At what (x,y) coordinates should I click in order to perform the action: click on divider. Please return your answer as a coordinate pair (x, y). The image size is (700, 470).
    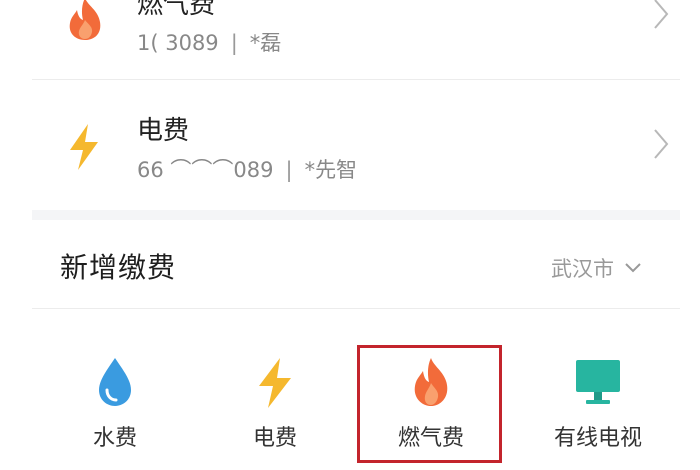
    Looking at the image, I should click on (356, 308).